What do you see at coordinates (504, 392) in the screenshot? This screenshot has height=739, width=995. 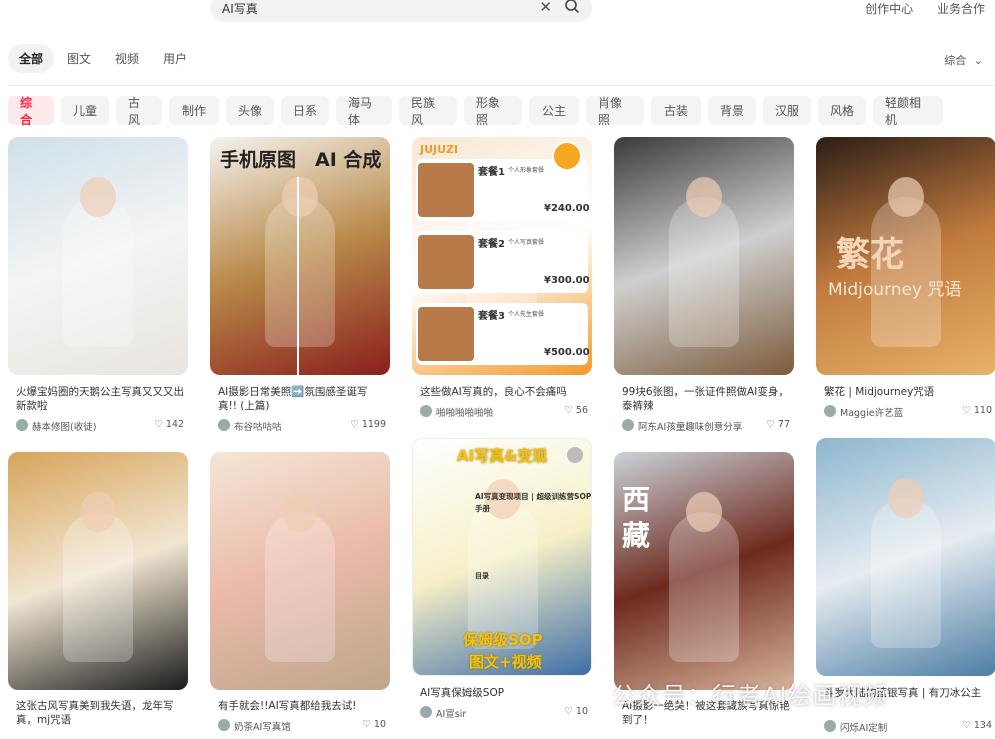 I see `note-title: 这些做AI写真的，良心不会痛吗` at bounding box center [504, 392].